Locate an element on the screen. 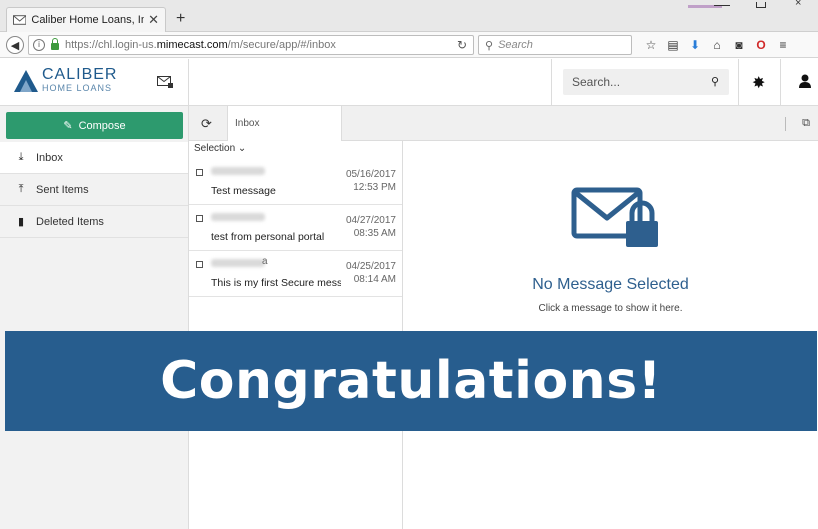  compose-button: ✎ Compose is located at coordinates (94, 125).